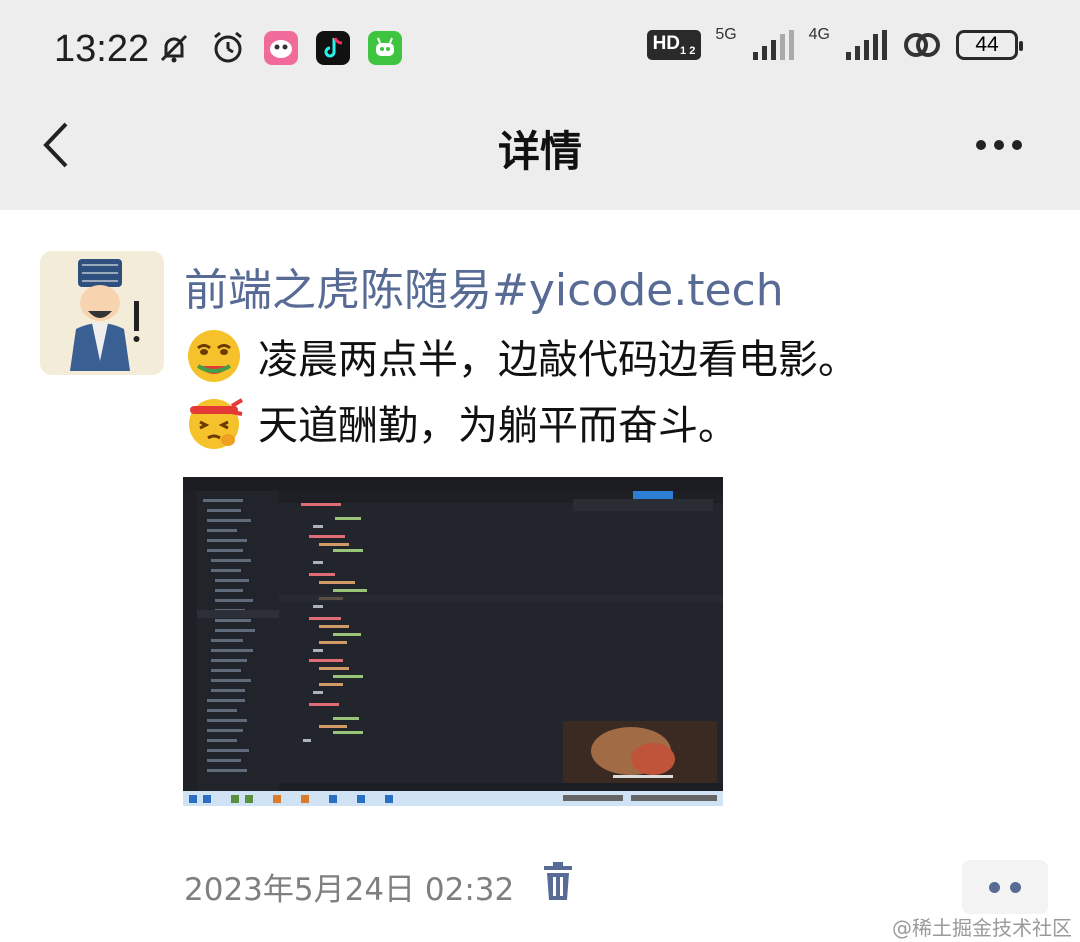  Describe the element at coordinates (174, 48) in the screenshot. I see `mute-bell-icon` at that location.